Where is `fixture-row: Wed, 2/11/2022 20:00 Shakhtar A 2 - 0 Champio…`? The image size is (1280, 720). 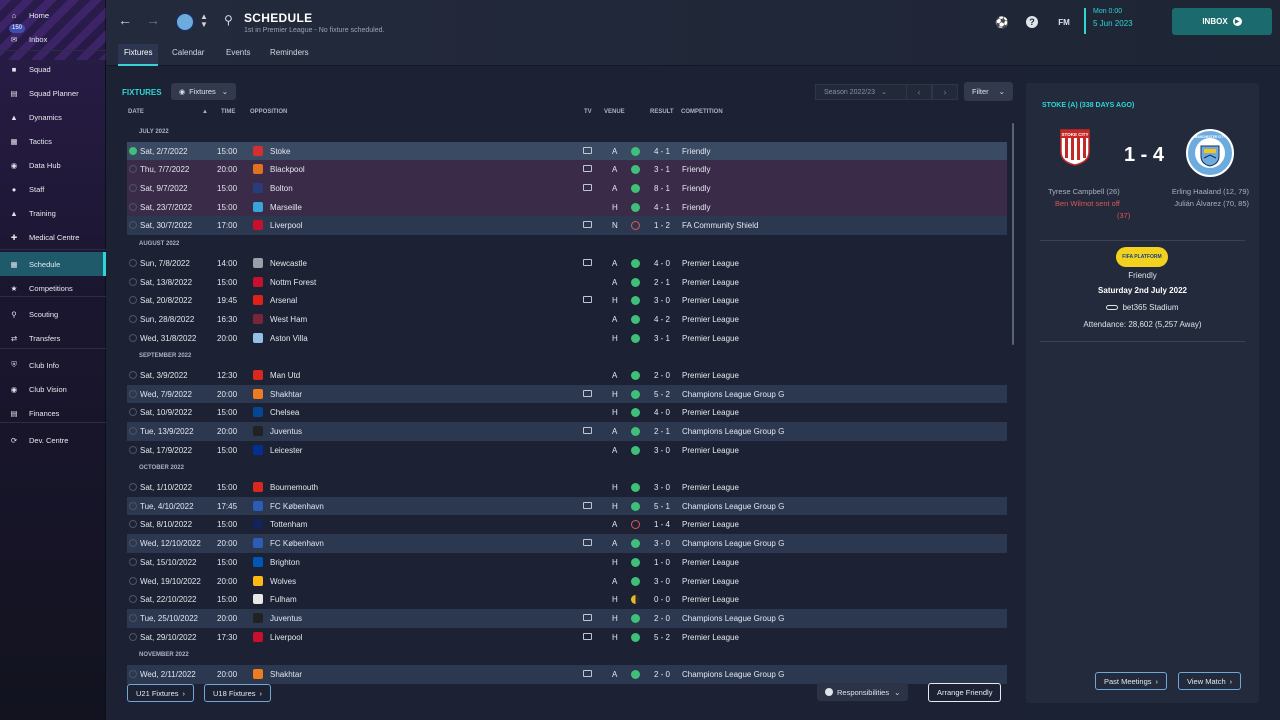 fixture-row: Wed, 2/11/2022 20:00 Shakhtar A 2 - 0 Champio… is located at coordinates (567, 674).